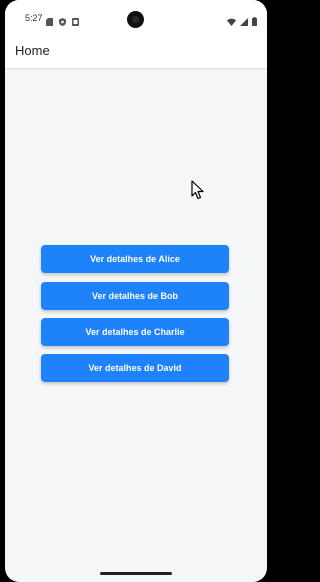 The width and height of the screenshot is (320, 582). I want to click on camera-lens, so click(135, 19).